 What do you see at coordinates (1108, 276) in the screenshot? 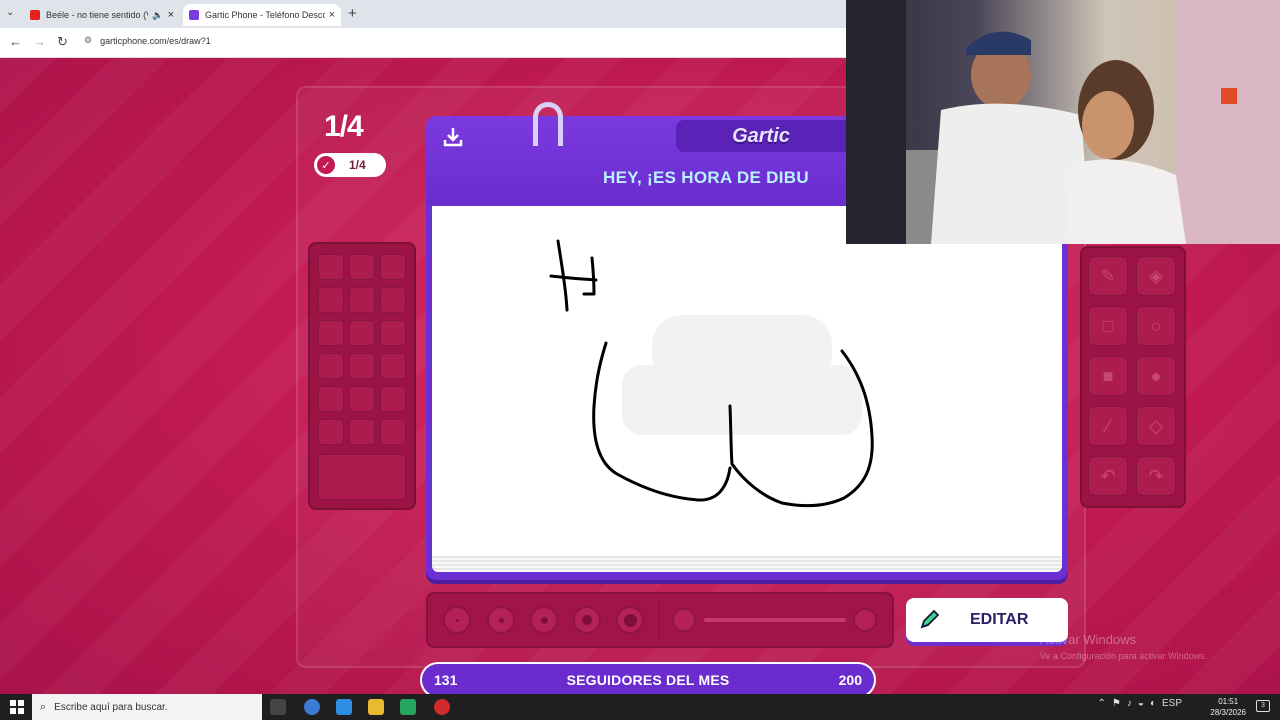
I see `pencil-tool-icon: ✎` at bounding box center [1108, 276].